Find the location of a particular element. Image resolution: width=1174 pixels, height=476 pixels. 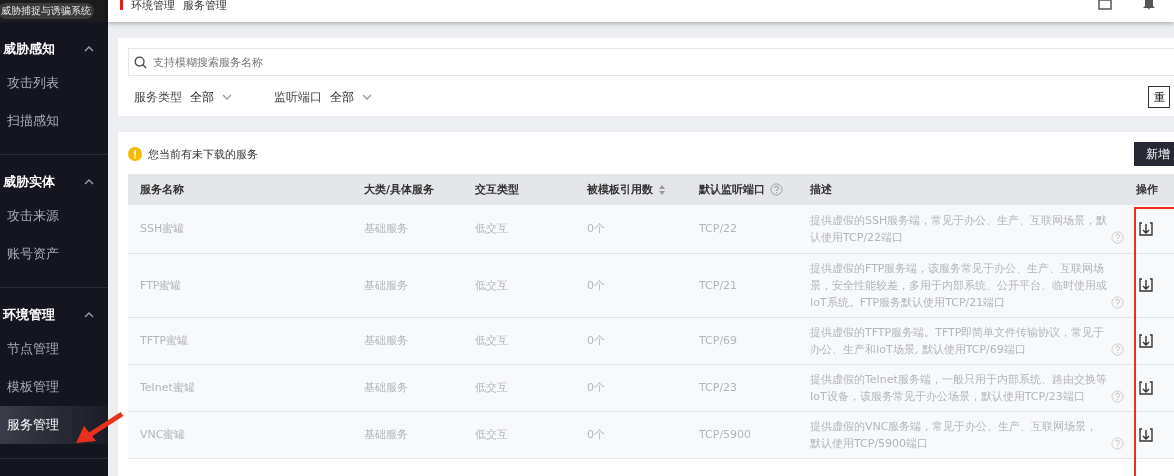

table-cell: TCP/21 is located at coordinates (742, 285).